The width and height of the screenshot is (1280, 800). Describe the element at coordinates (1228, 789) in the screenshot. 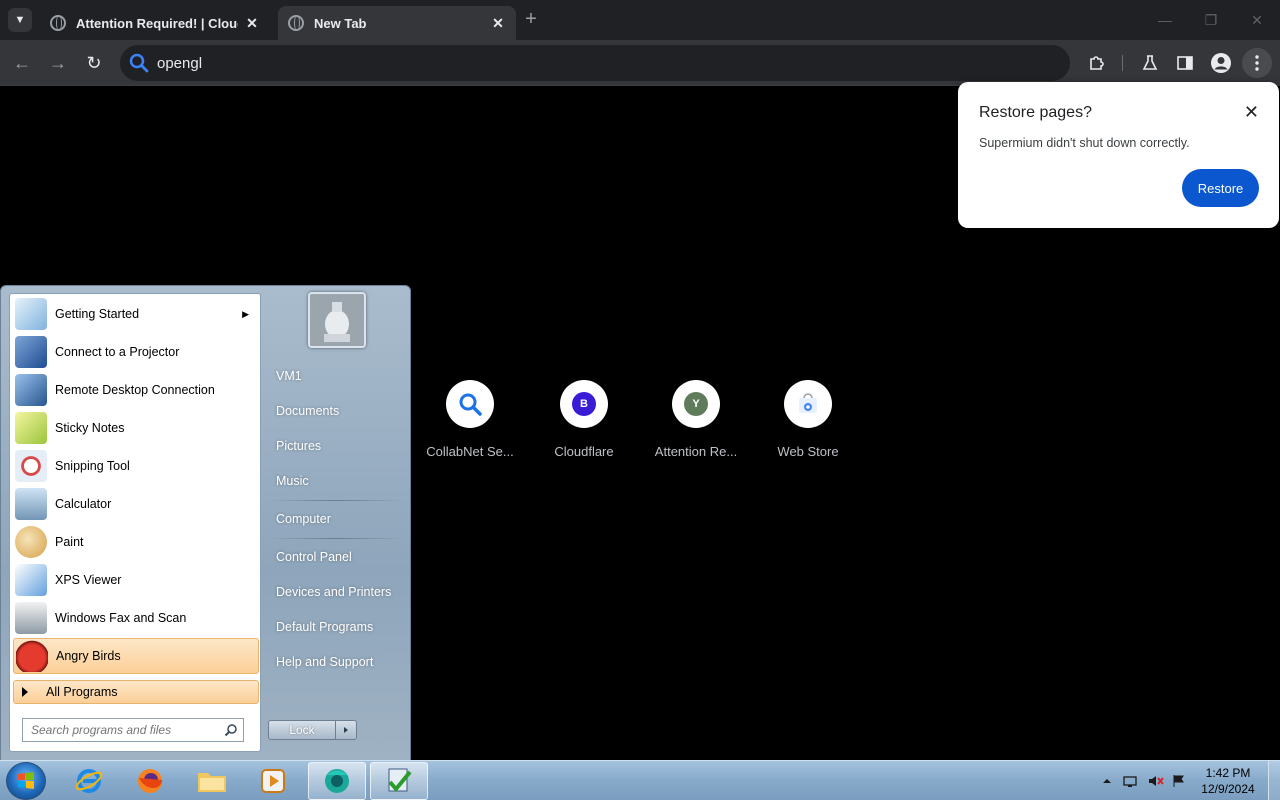

I see `clock-date: 12/9/2024` at that location.